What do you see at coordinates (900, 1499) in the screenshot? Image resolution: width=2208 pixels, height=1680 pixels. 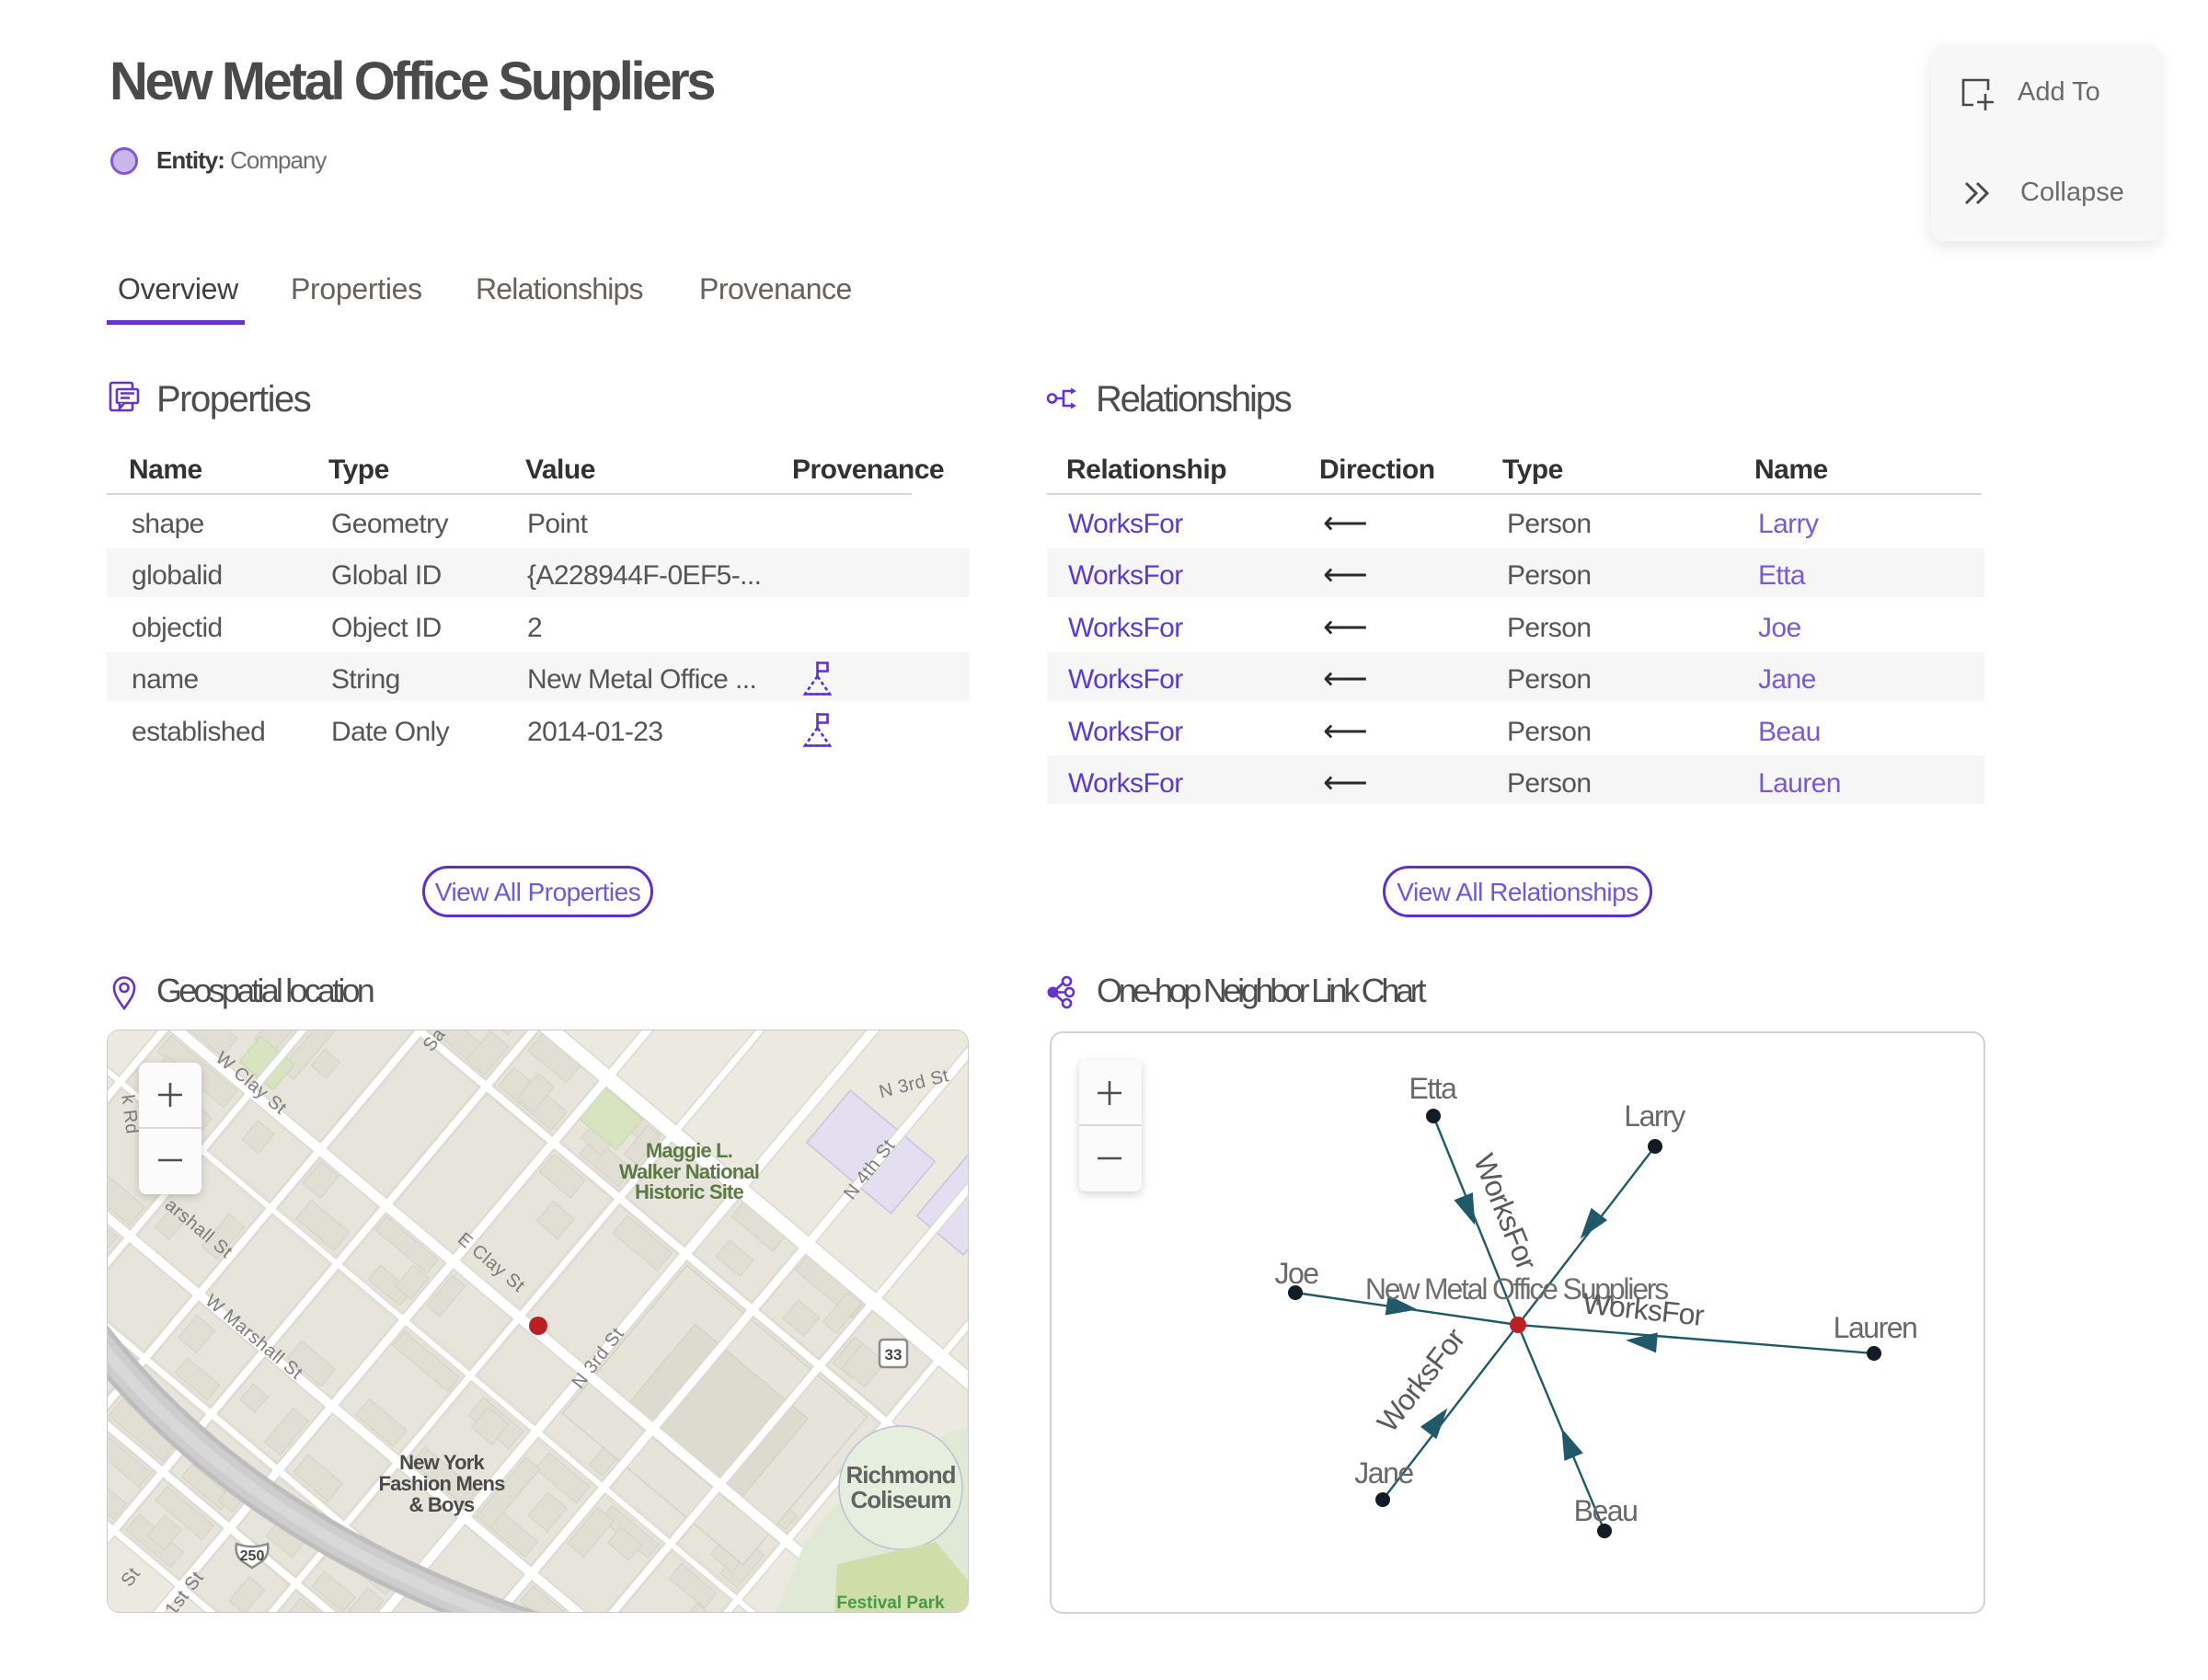 I see `svg-text: Coliseum` at bounding box center [900, 1499].